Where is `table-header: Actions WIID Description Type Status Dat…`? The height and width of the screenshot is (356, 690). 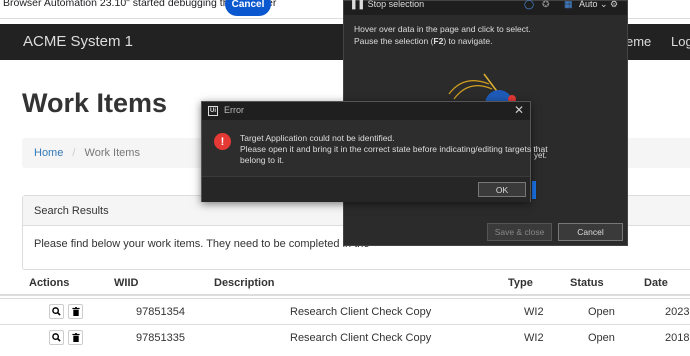
table-header: Actions WIID Description Type Status Dat… is located at coordinates (345, 283).